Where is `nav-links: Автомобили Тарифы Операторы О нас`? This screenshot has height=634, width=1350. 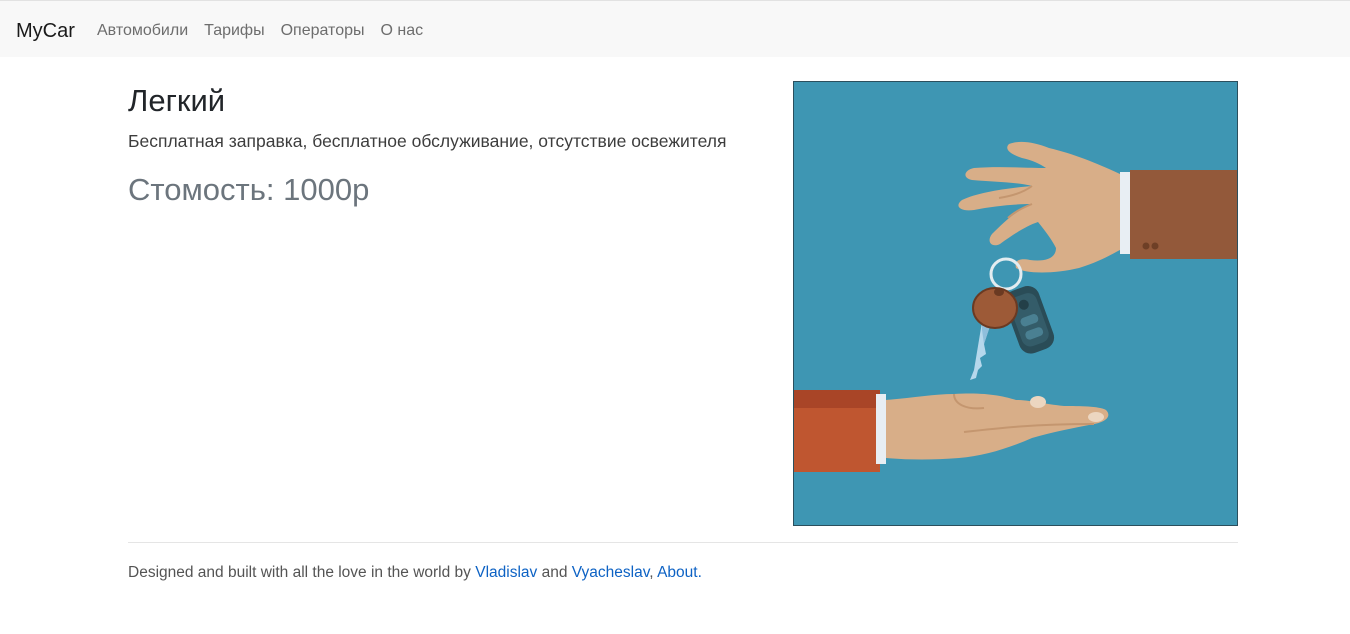 nav-links: Автомобили Тарифы Операторы О нас is located at coordinates (260, 31).